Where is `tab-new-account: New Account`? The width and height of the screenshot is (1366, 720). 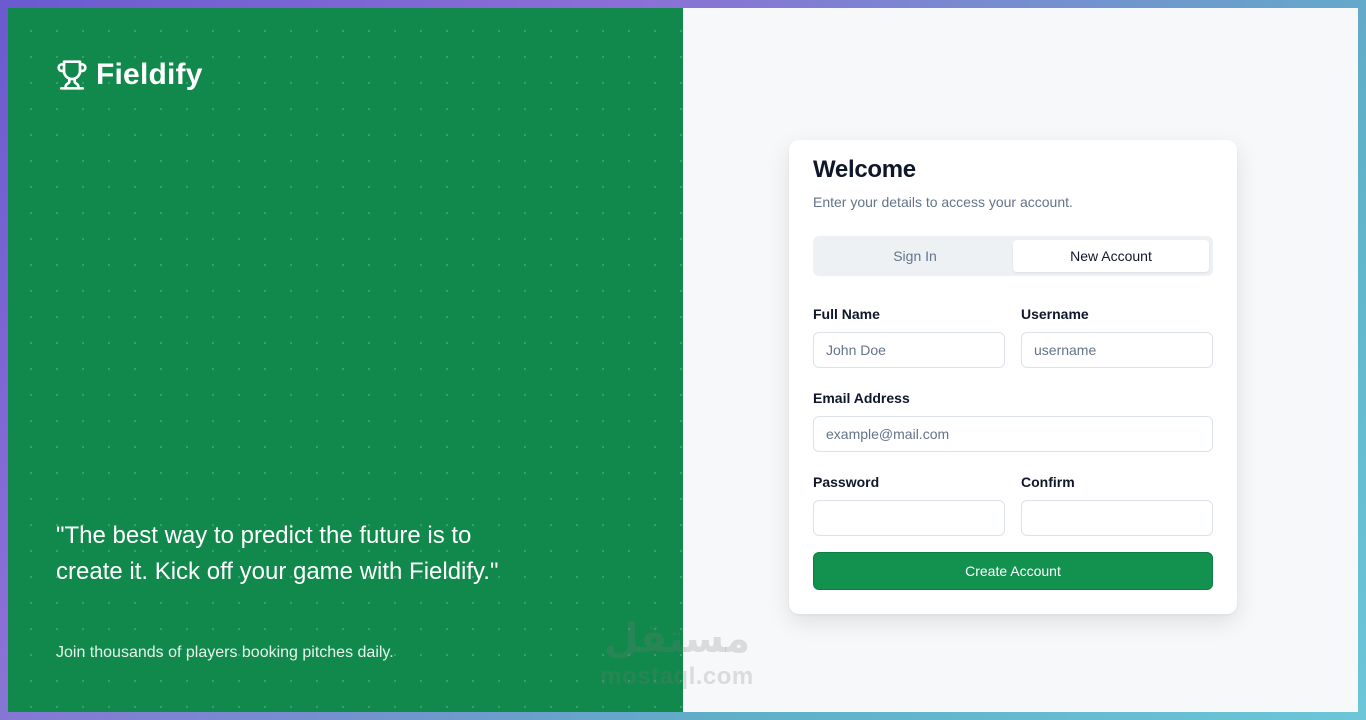
tab-new-account: New Account is located at coordinates (1111, 256).